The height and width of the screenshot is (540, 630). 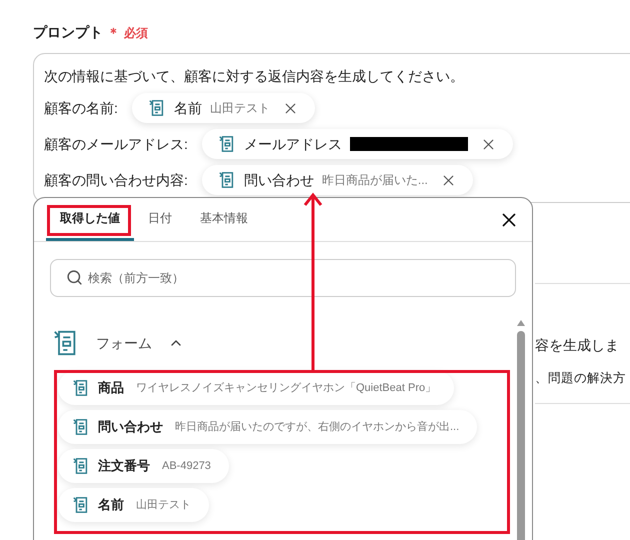 What do you see at coordinates (133, 505) in the screenshot?
I see `variable-item: 名前 山田テスト` at bounding box center [133, 505].